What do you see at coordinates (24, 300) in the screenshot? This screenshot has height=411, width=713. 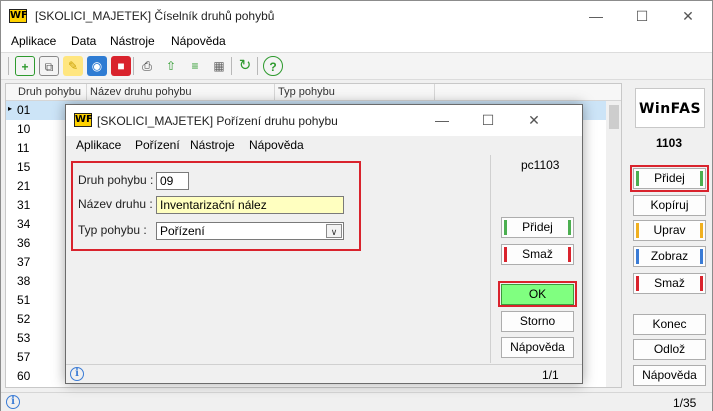 I see `row-code: 51` at bounding box center [24, 300].